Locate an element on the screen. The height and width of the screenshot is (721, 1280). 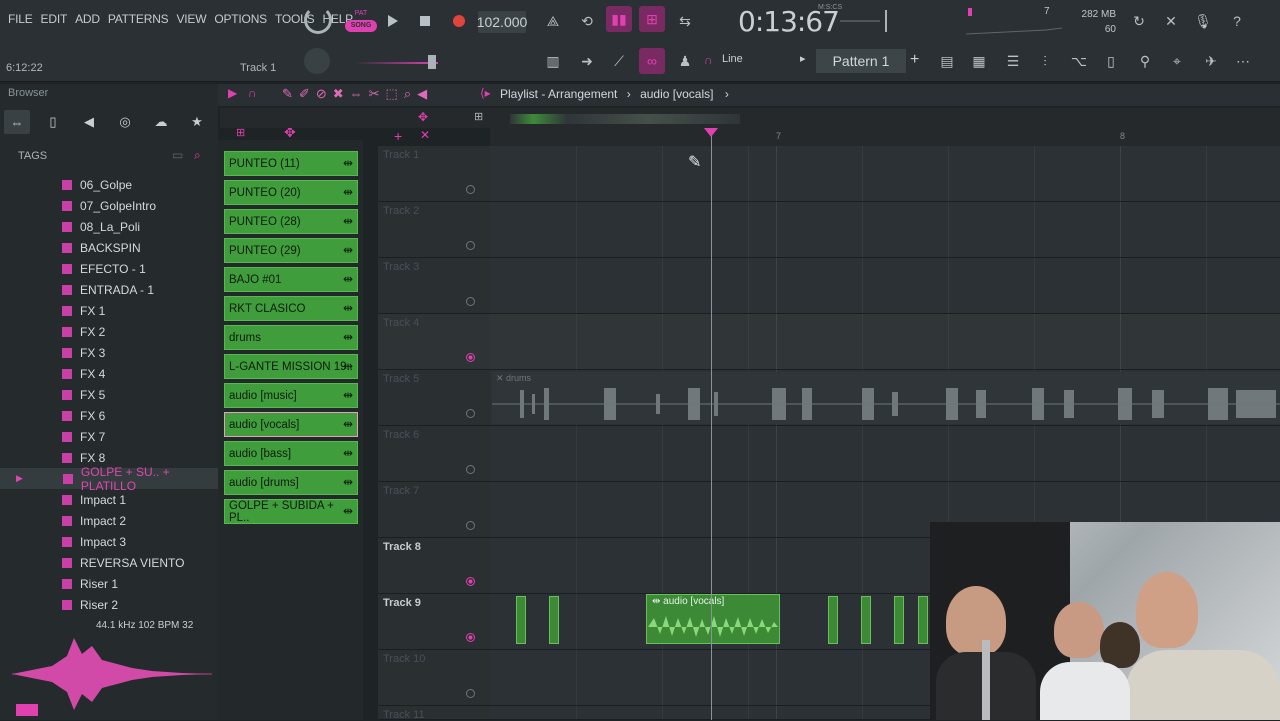
track-name: Track 7 is located at coordinates (401, 491).